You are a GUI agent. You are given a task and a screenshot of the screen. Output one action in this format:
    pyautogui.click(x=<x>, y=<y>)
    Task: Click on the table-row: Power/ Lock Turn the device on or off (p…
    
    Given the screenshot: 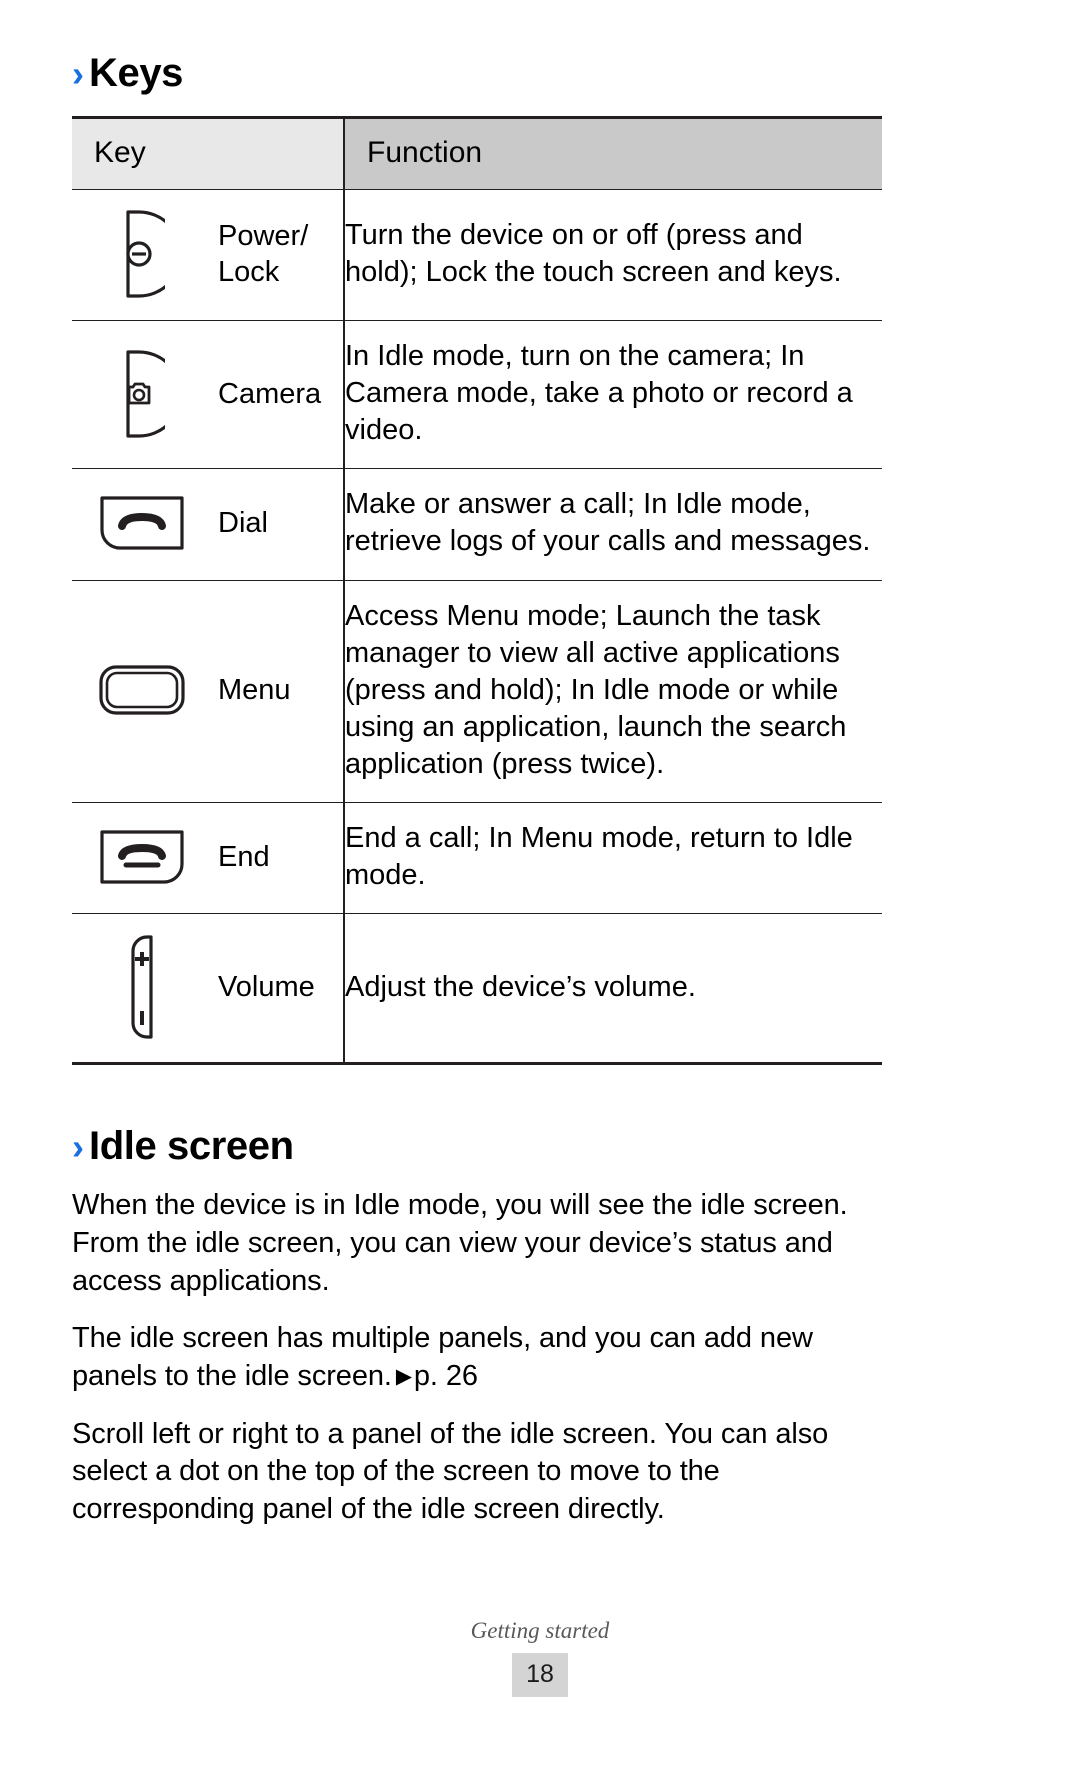 What is the action you would take?
    pyautogui.click(x=477, y=255)
    